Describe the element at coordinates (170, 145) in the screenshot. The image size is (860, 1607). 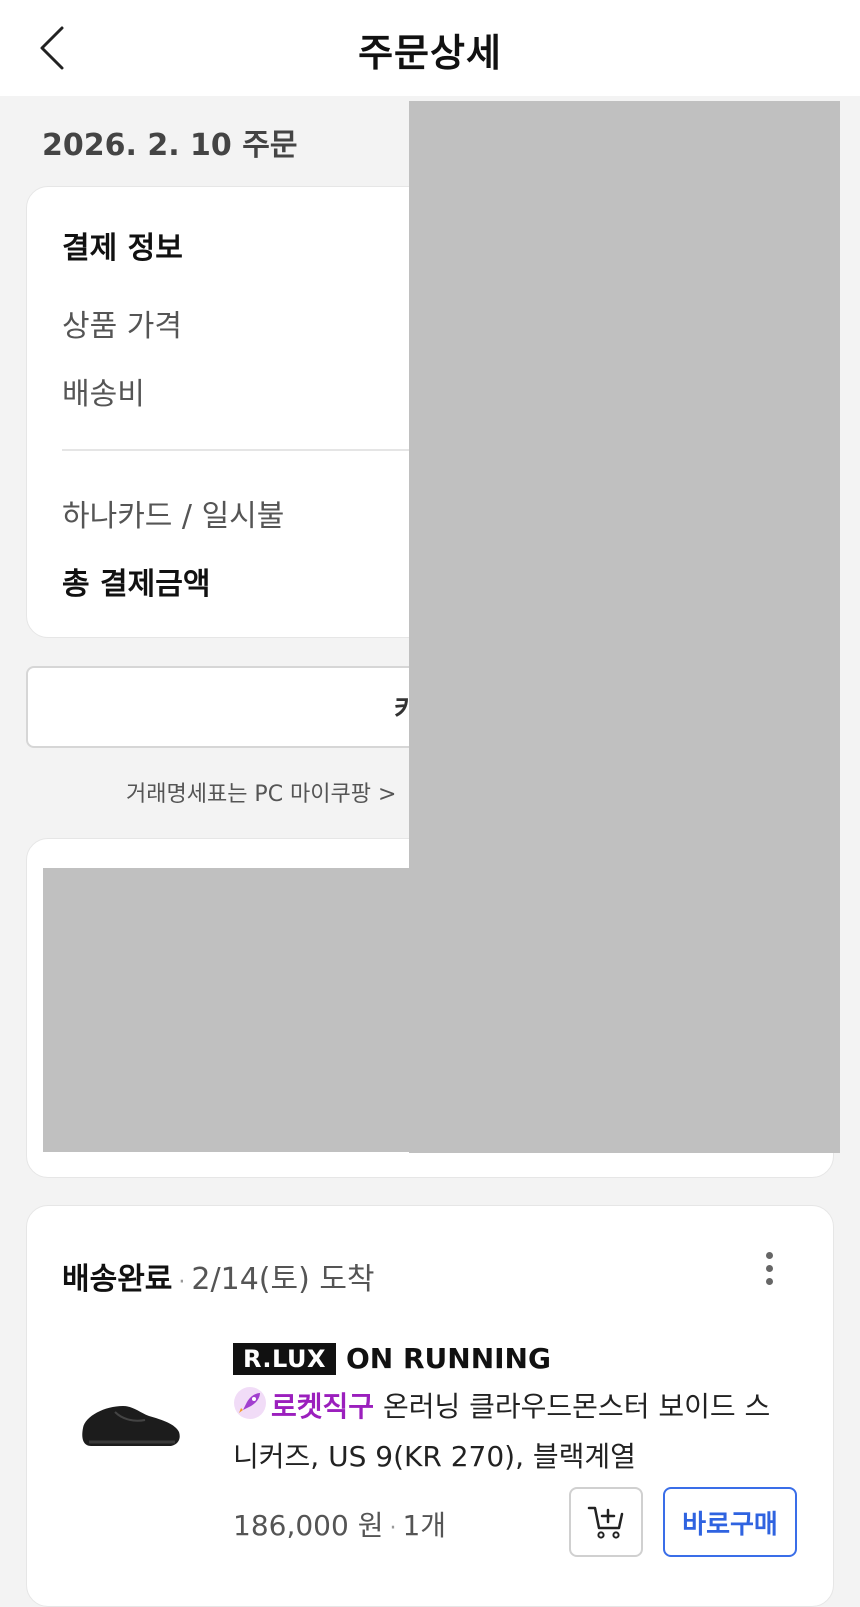
I see `order-date: 2026. 2. 10 주문` at that location.